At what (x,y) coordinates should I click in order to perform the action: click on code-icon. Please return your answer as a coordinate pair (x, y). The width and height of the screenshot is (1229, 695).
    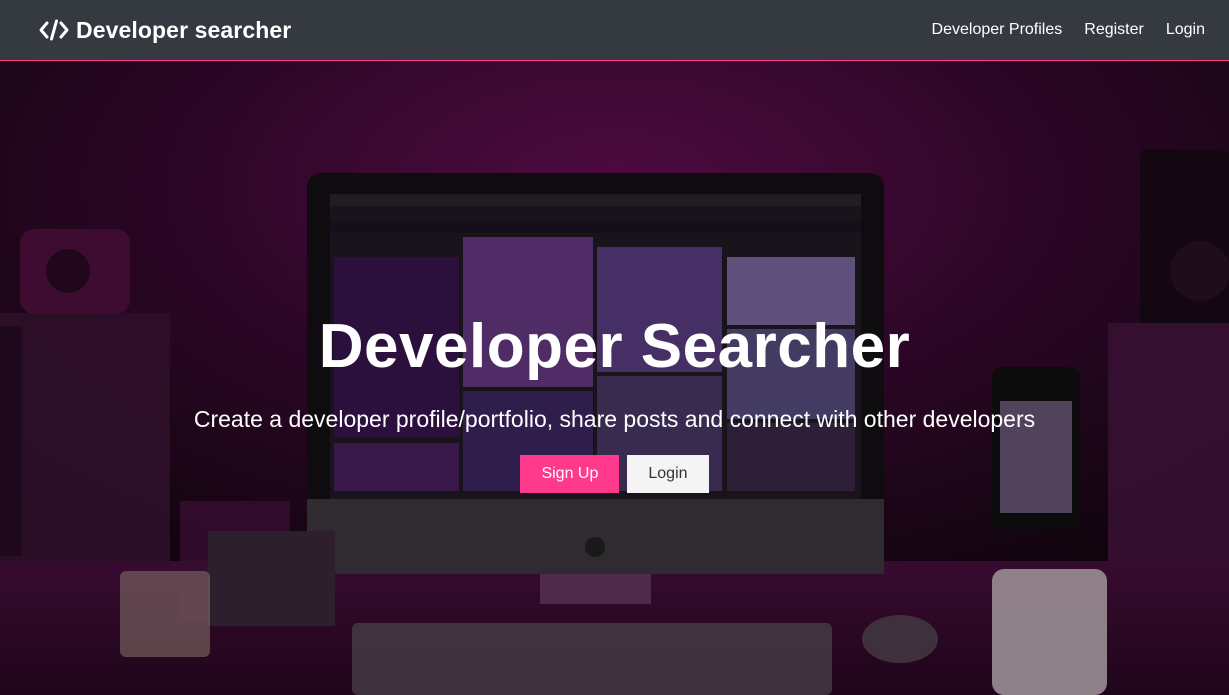
    Looking at the image, I should click on (54, 30).